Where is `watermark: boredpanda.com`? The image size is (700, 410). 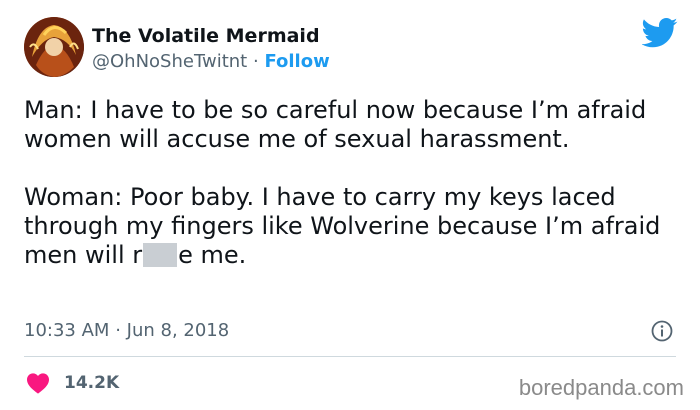
watermark: boredpanda.com is located at coordinates (601, 387).